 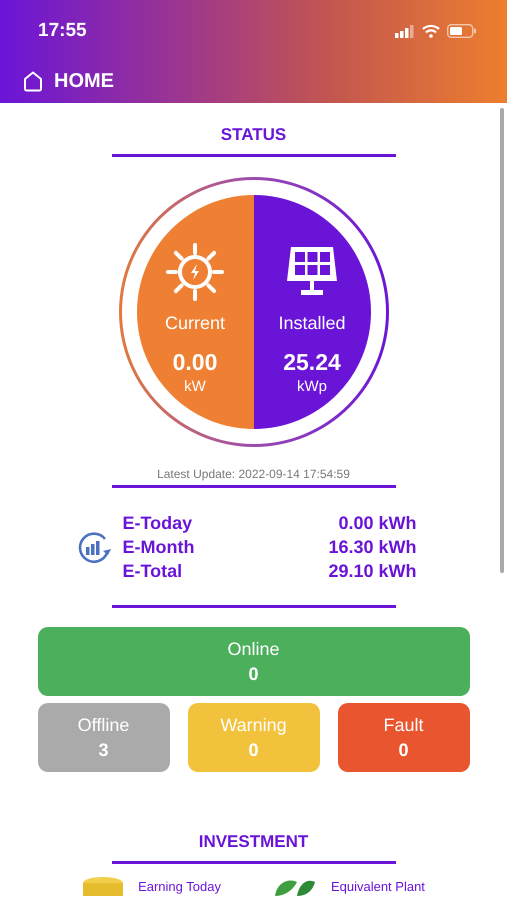 What do you see at coordinates (104, 725) in the screenshot?
I see `device-label: Offline` at bounding box center [104, 725].